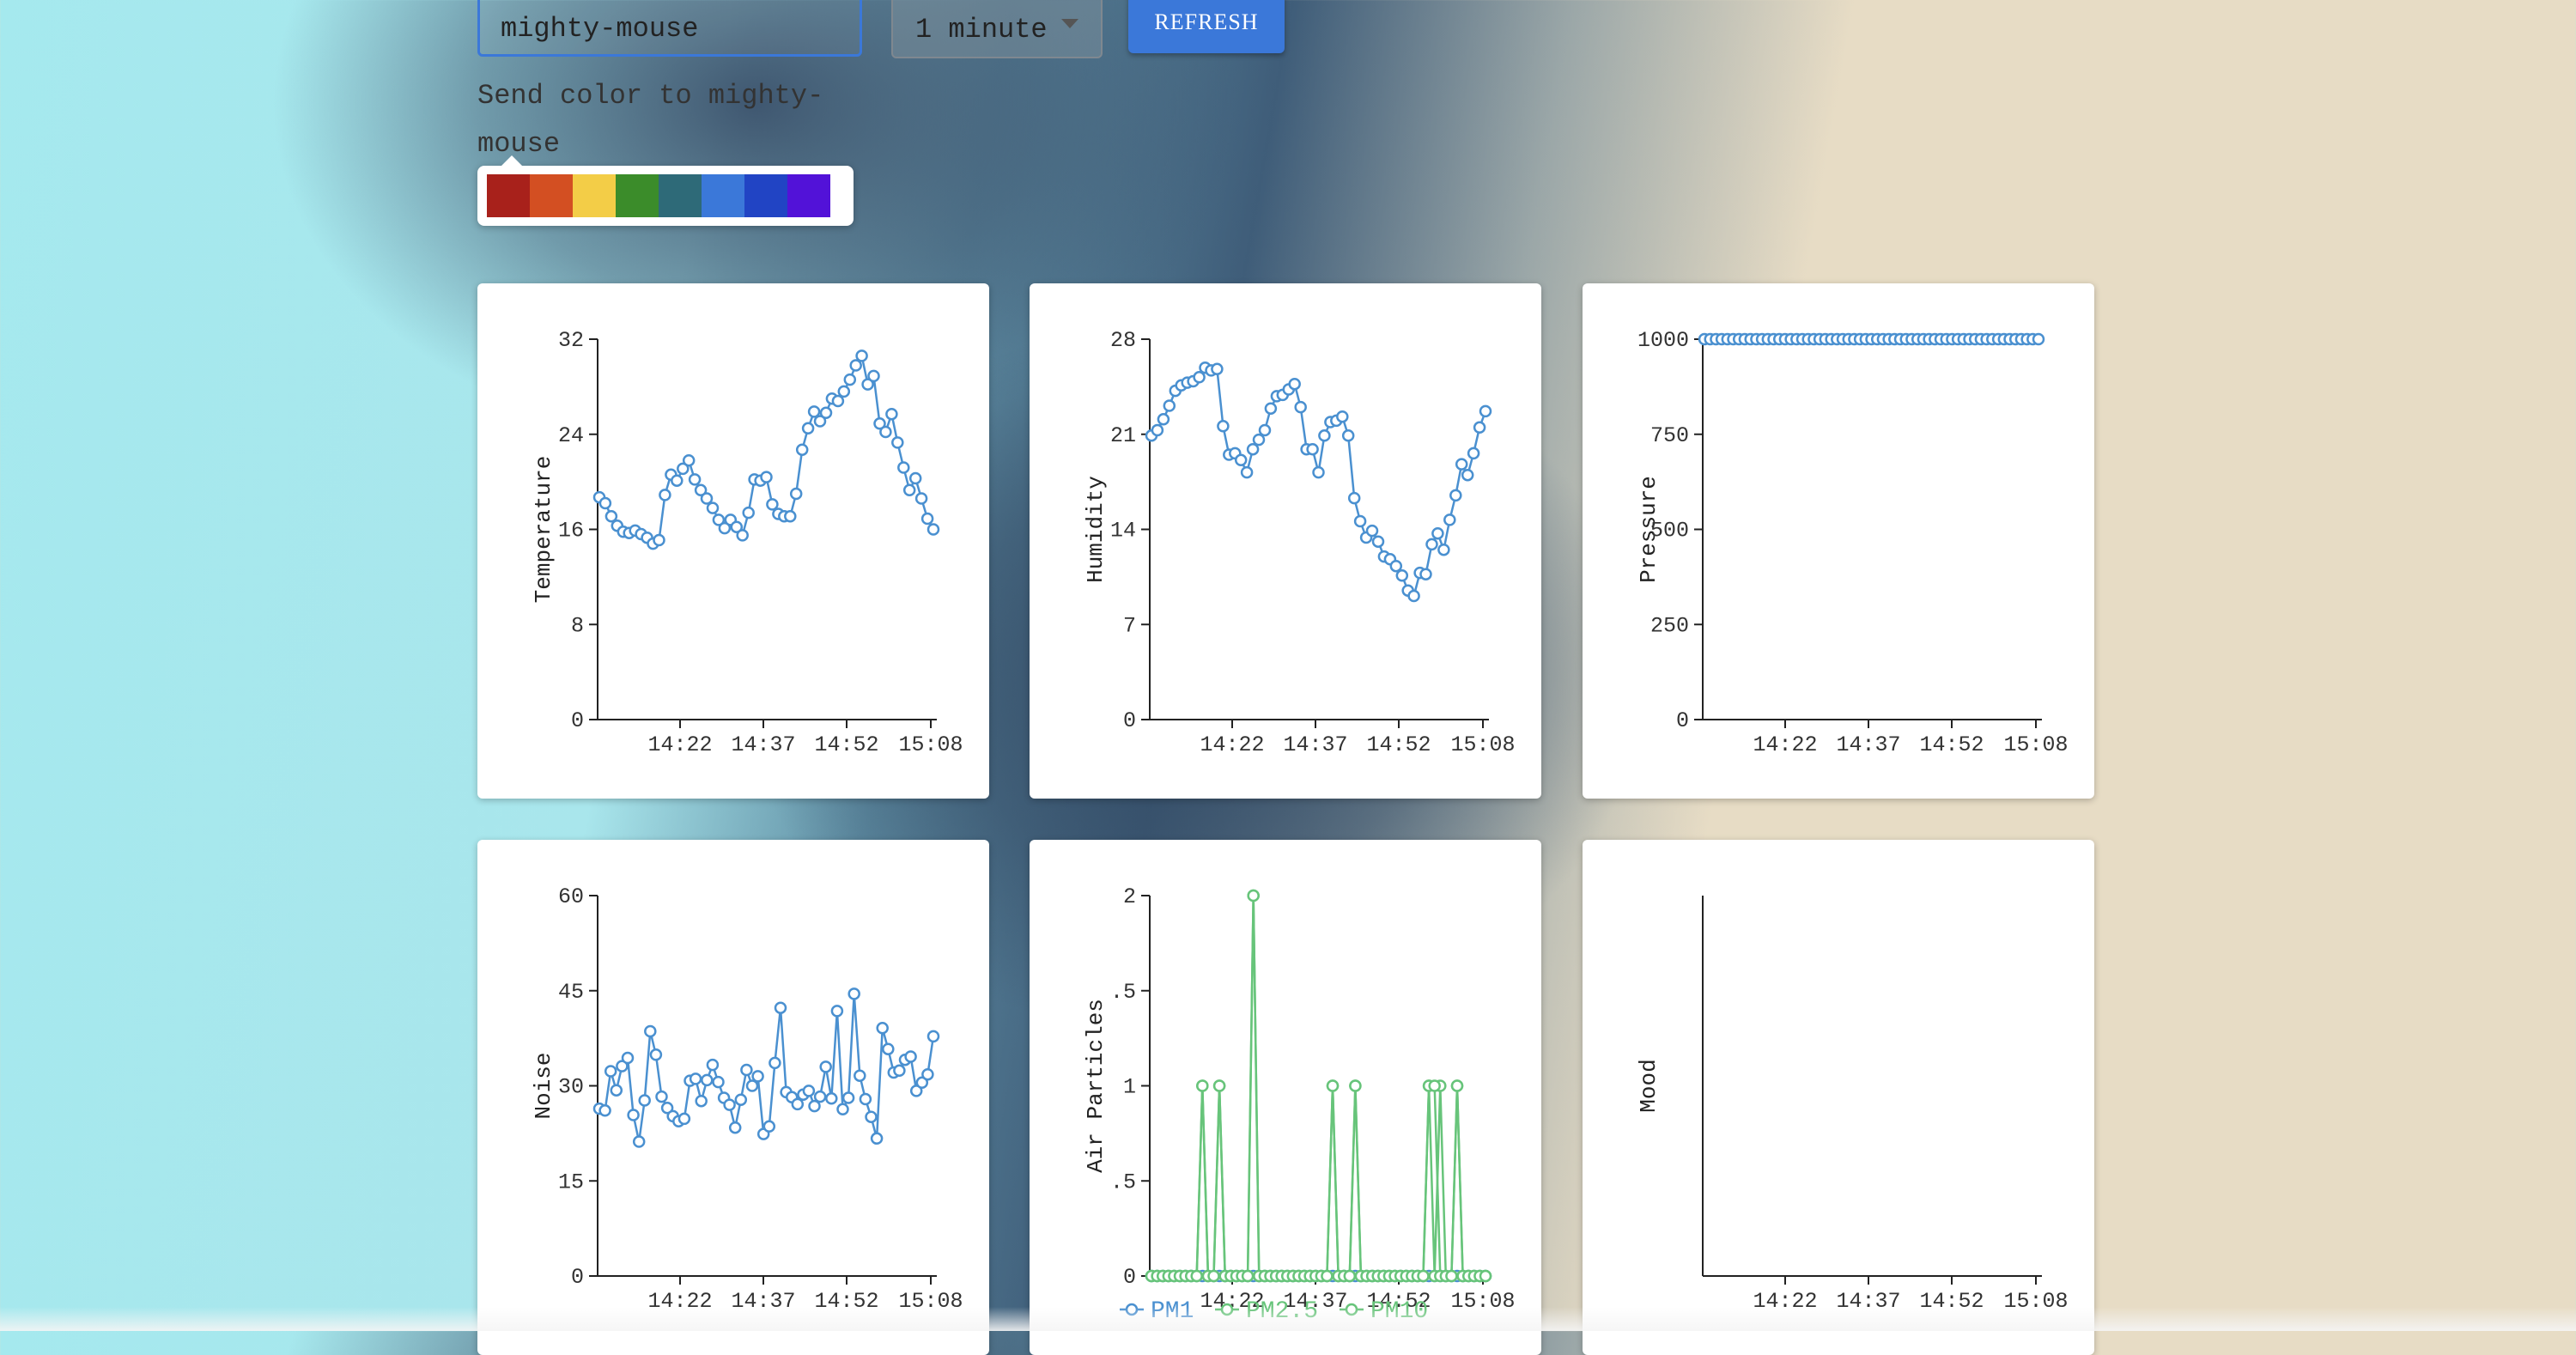 Image resolution: width=2576 pixels, height=1355 pixels. I want to click on interval-select: 1 minute, so click(997, 29).